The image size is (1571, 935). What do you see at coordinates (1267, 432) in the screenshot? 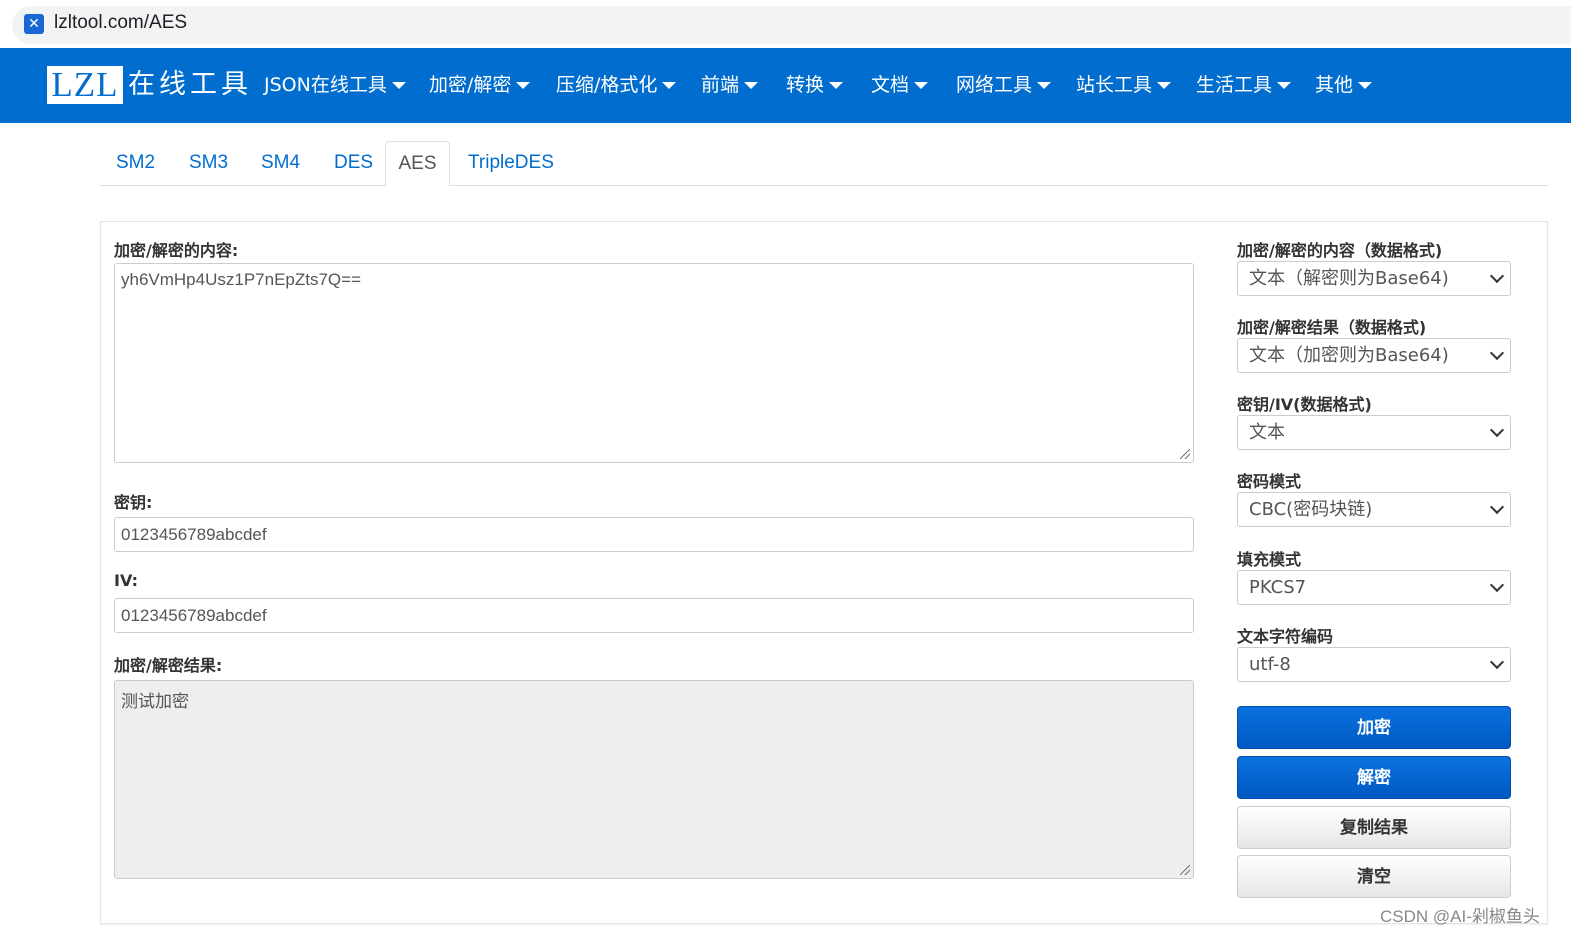
I see `key-format-value: 文本` at bounding box center [1267, 432].